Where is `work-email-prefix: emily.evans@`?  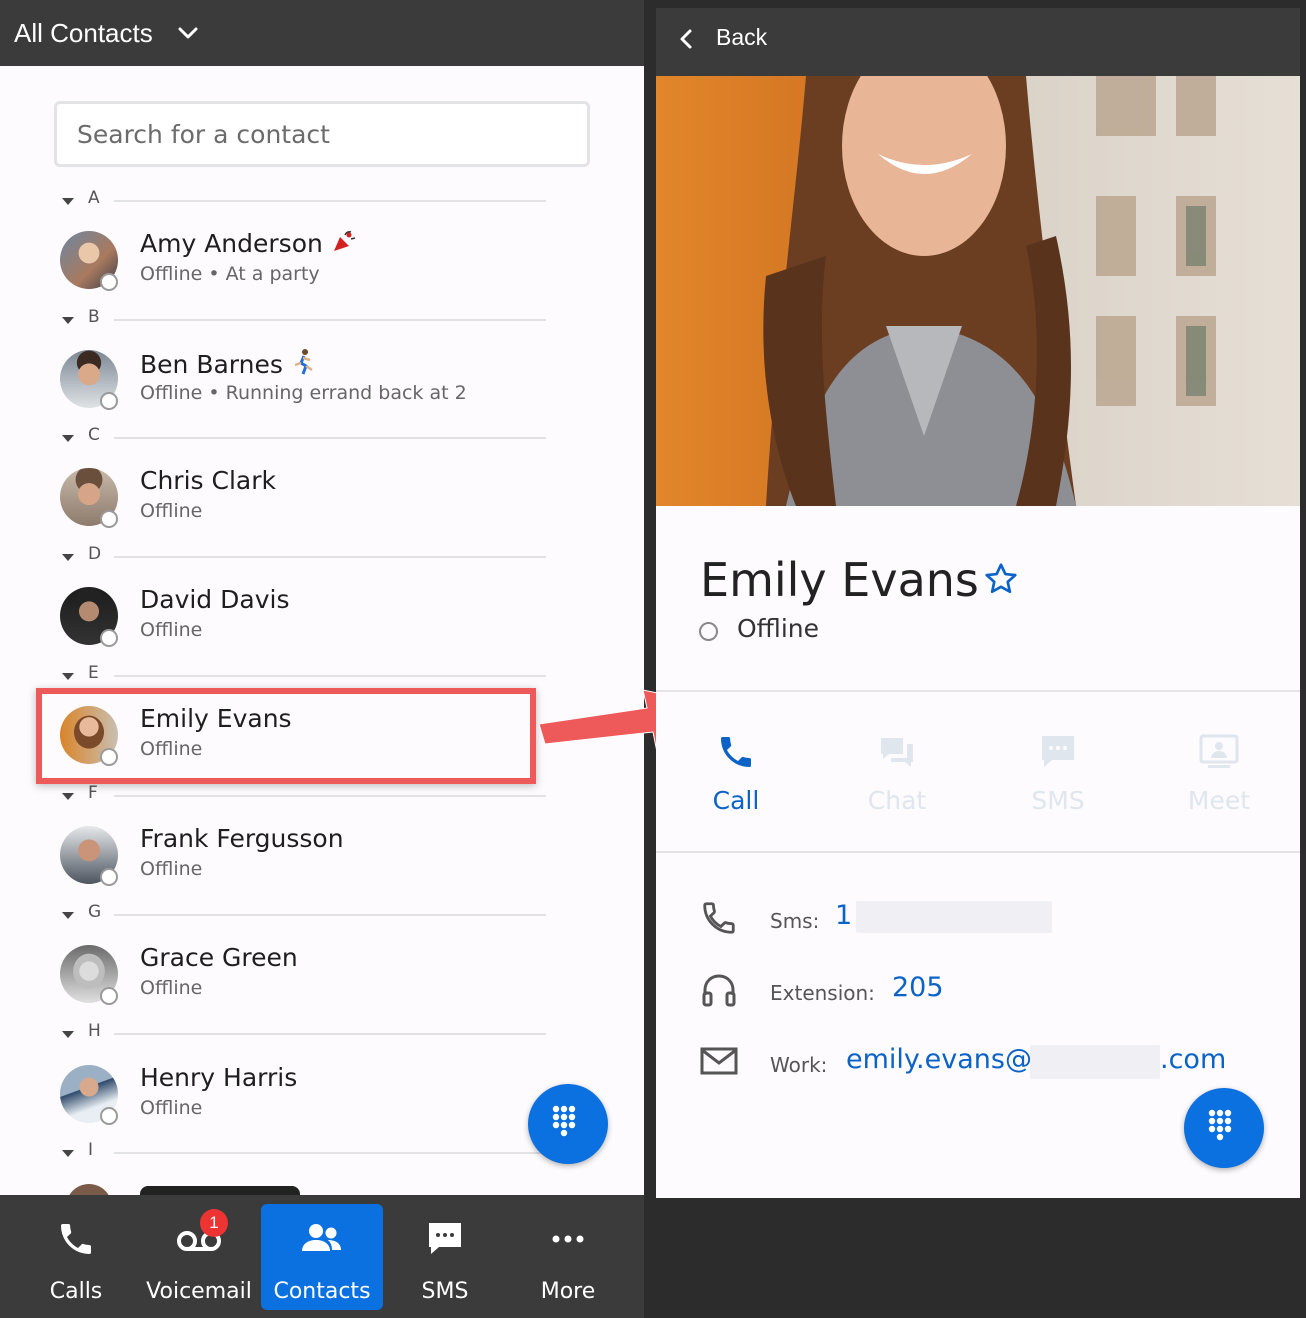
work-email-prefix: emily.evans@ is located at coordinates (939, 1059).